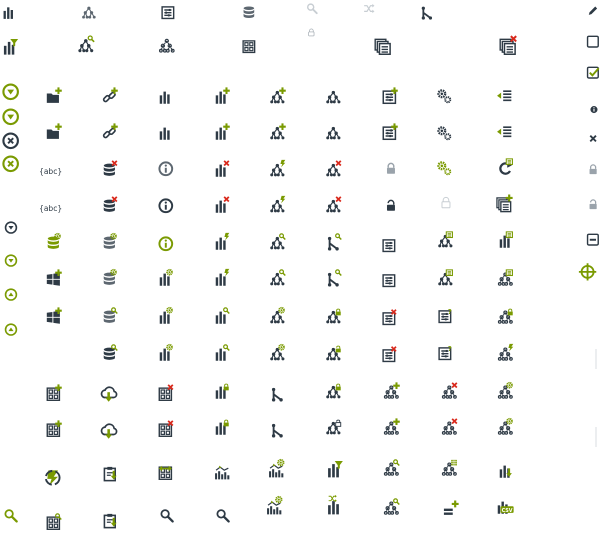 This screenshot has width=600, height=550. What do you see at coordinates (166, 45) in the screenshot?
I see `tree-dashed-icon` at bounding box center [166, 45].